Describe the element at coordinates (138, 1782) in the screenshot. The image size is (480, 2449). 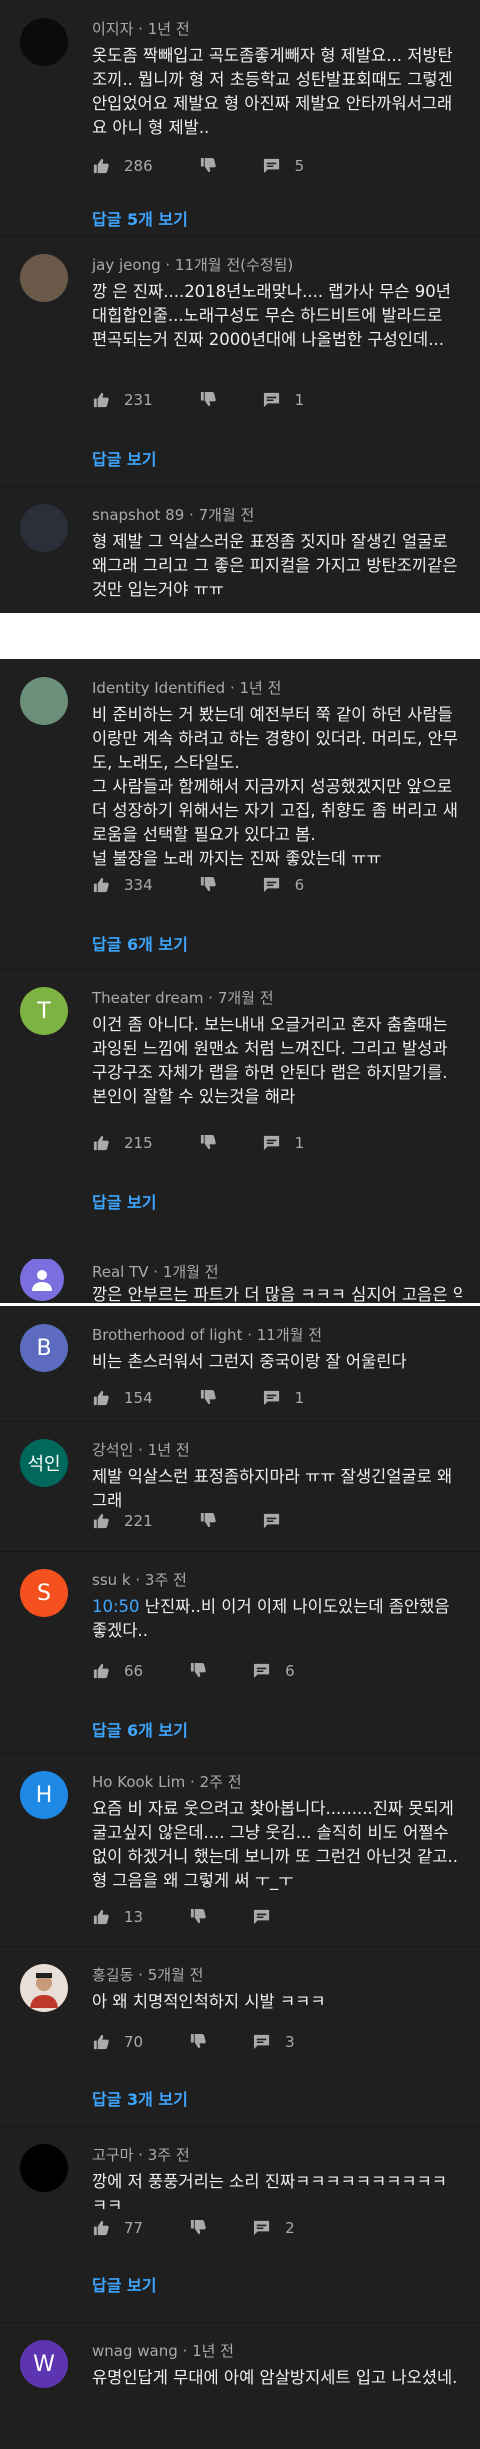
I see `comment-author: Ho Kook Lim` at that location.